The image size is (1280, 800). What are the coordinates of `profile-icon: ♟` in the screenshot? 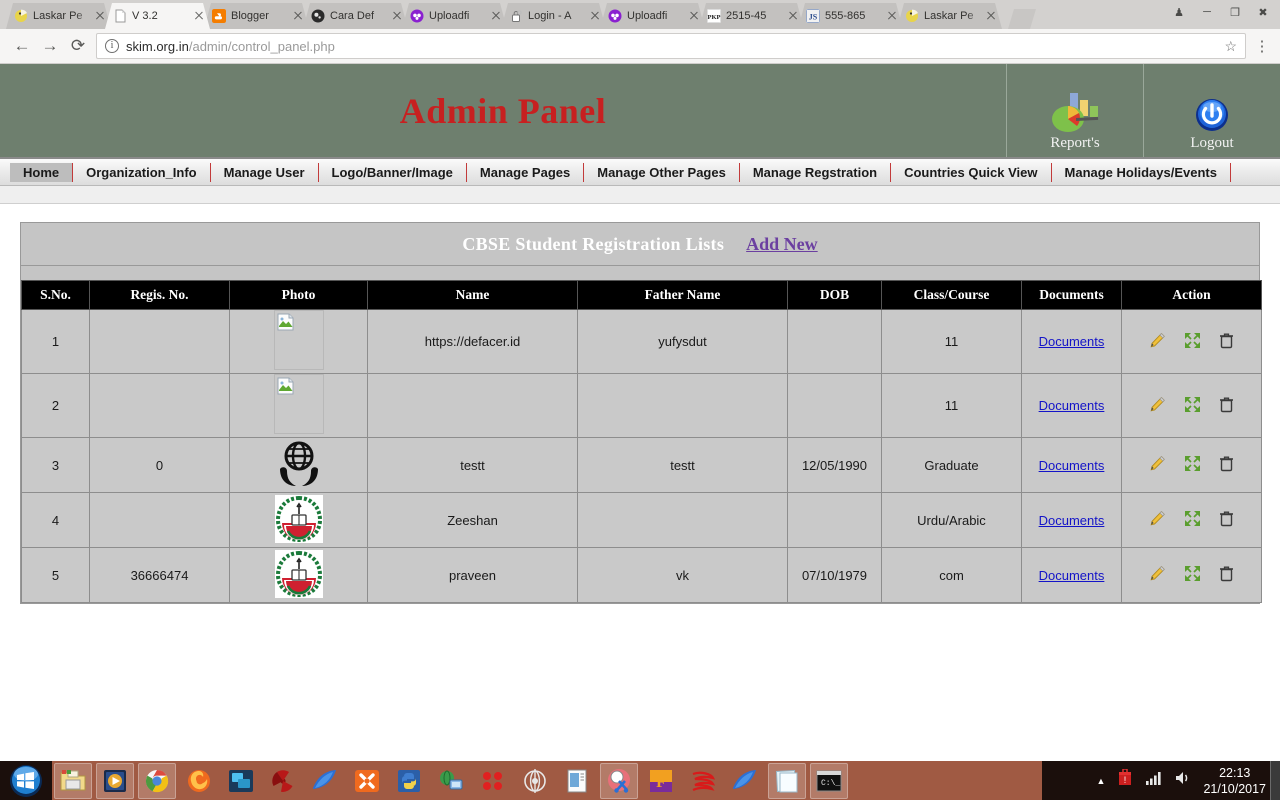 It's located at (1179, 12).